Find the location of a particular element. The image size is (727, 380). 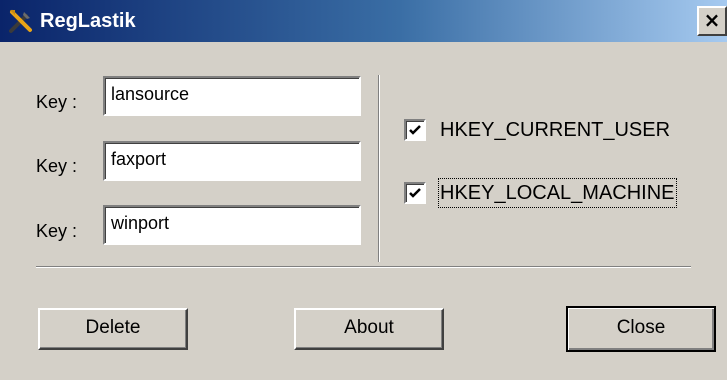

close-window-button: × is located at coordinates (712, 21).